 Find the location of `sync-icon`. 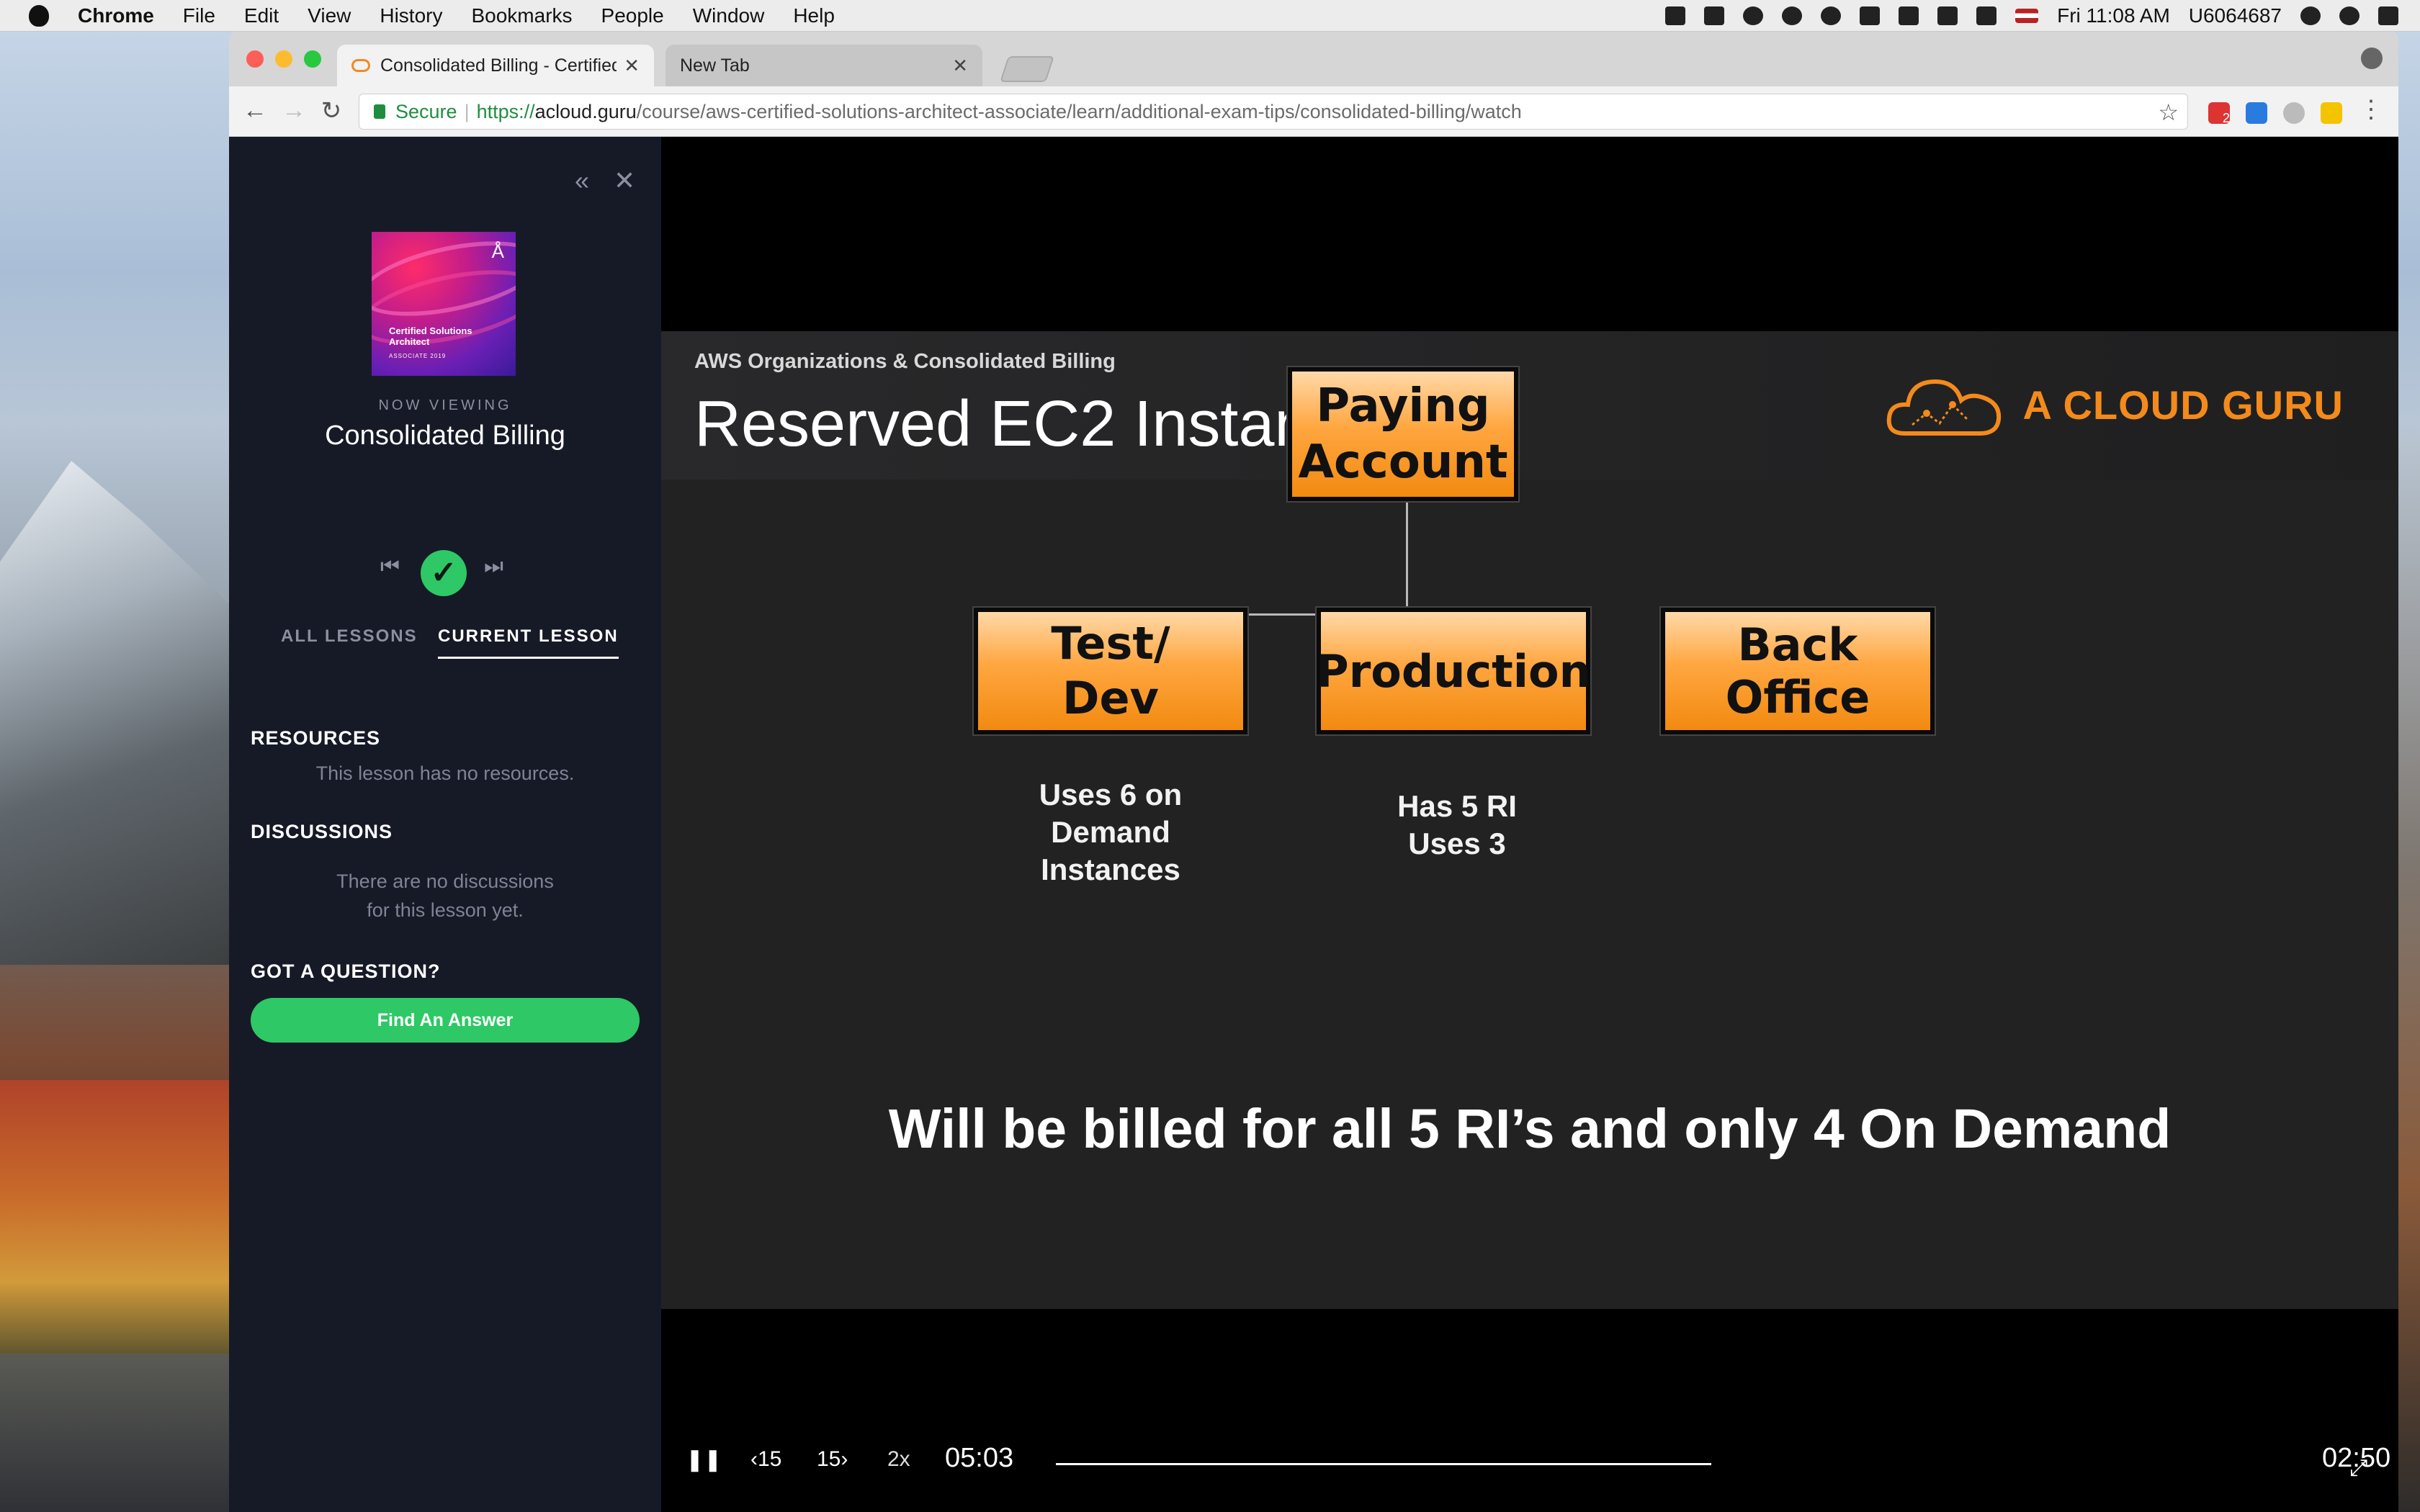

sync-icon is located at coordinates (1831, 15).